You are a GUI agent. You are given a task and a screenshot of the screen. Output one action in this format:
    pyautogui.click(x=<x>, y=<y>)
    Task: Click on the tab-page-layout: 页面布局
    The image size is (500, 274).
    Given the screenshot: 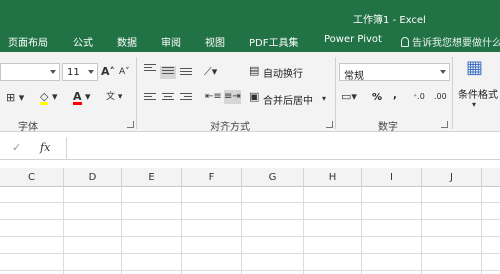 What is the action you would take?
    pyautogui.click(x=28, y=41)
    